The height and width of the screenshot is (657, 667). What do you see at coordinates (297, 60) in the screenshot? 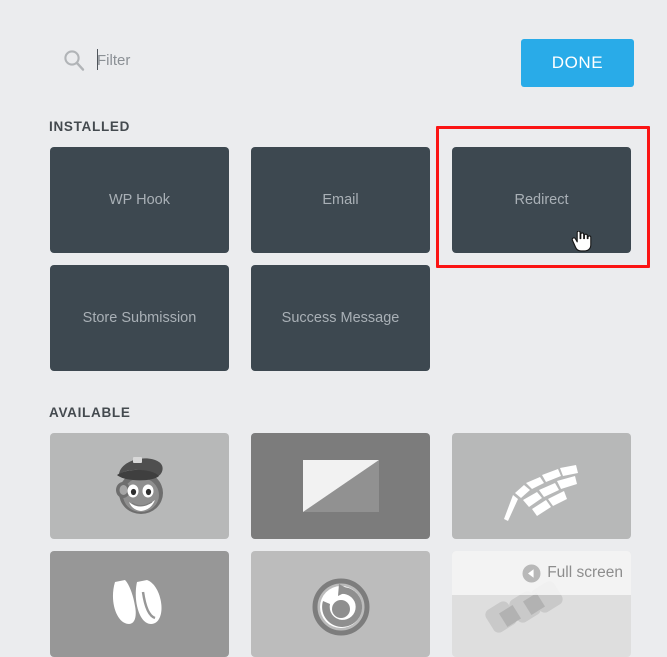
I see `search-input` at bounding box center [297, 60].